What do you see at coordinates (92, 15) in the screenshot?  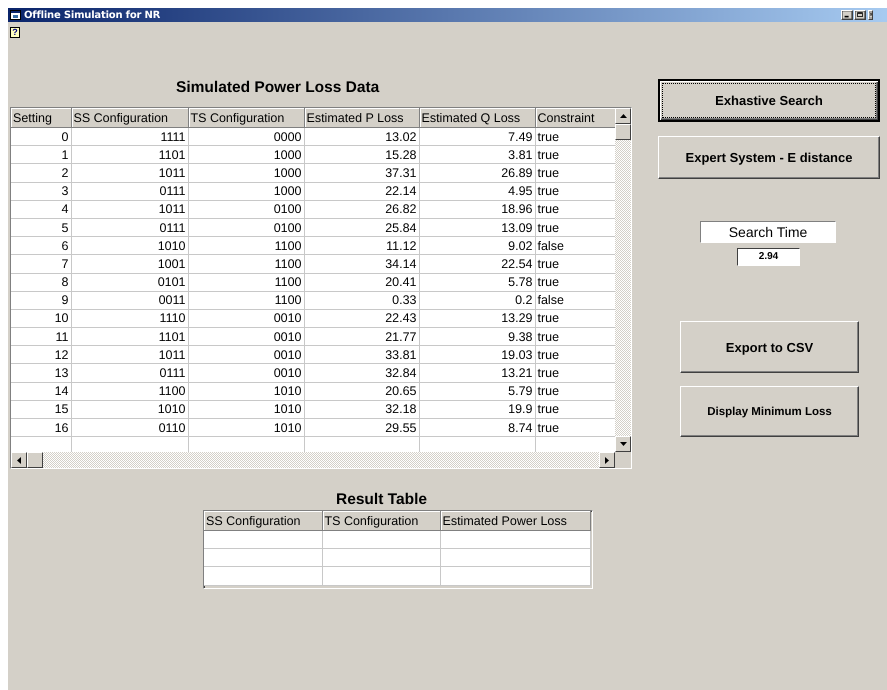 I see `window-title: Offline Simulation for NR` at bounding box center [92, 15].